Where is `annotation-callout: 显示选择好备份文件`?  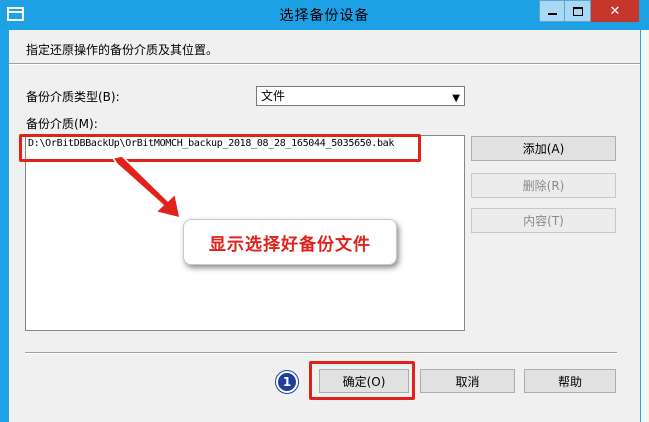 annotation-callout: 显示选择好备份文件 is located at coordinates (290, 242).